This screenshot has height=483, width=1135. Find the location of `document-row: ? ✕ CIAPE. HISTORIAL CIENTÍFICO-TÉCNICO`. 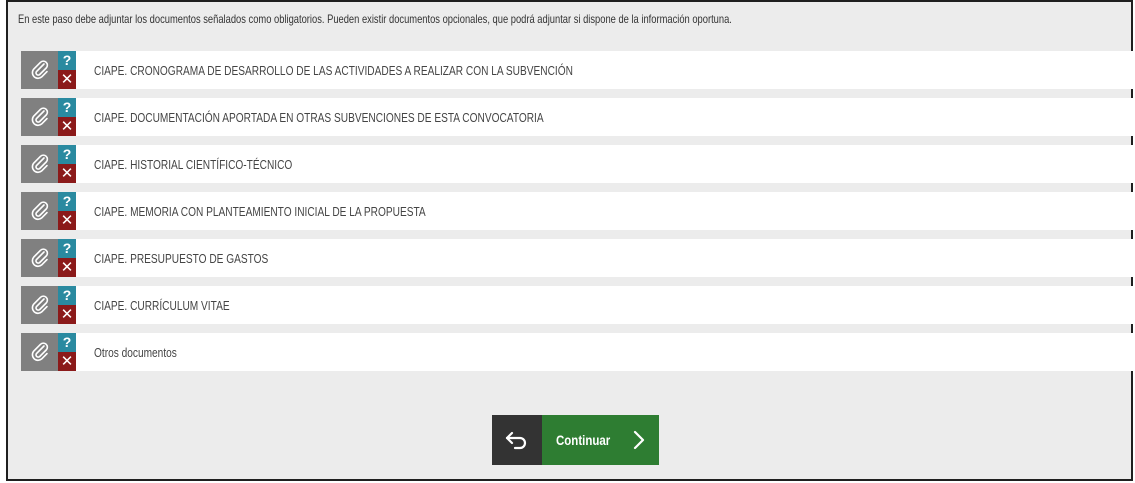

document-row: ? ✕ CIAPE. HISTORIAL CIENTÍFICO-TÉCNICO is located at coordinates (578, 164).